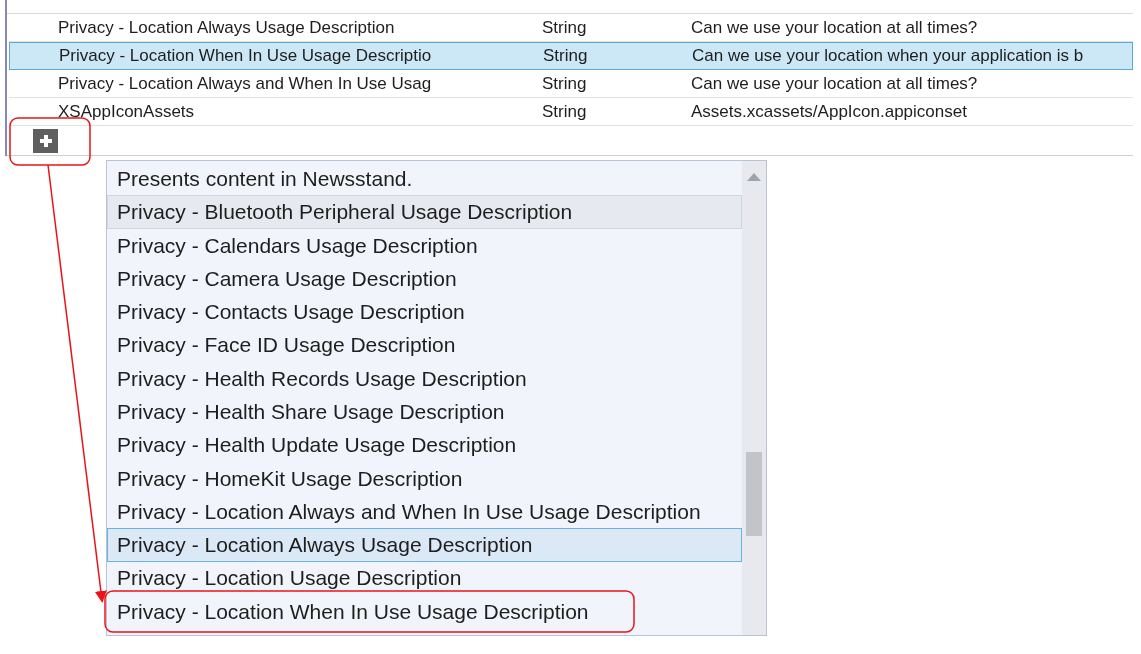 The width and height of the screenshot is (1141, 654). Describe the element at coordinates (829, 111) in the screenshot. I see `value-cell-text: Assets.xcassets/AppIcon.appiconset` at that location.